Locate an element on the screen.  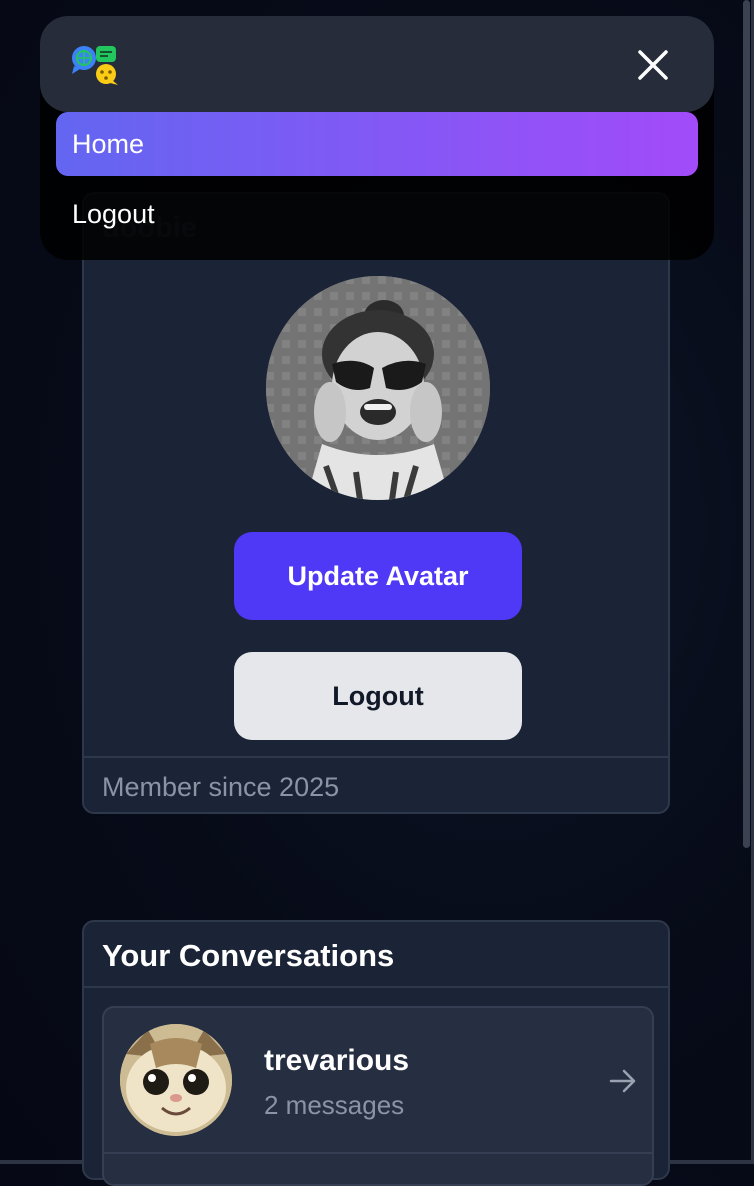
conversation-message-count: 2 messages is located at coordinates (334, 1105).